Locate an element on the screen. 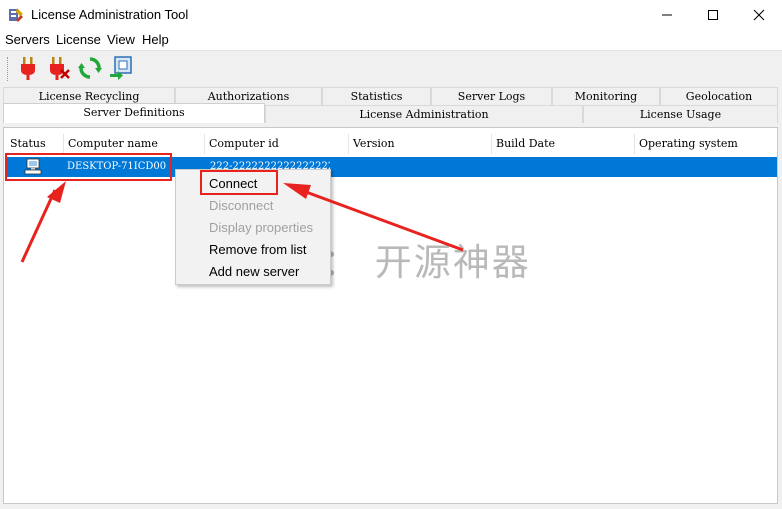  tab-license-administration: License Administration is located at coordinates (424, 114).